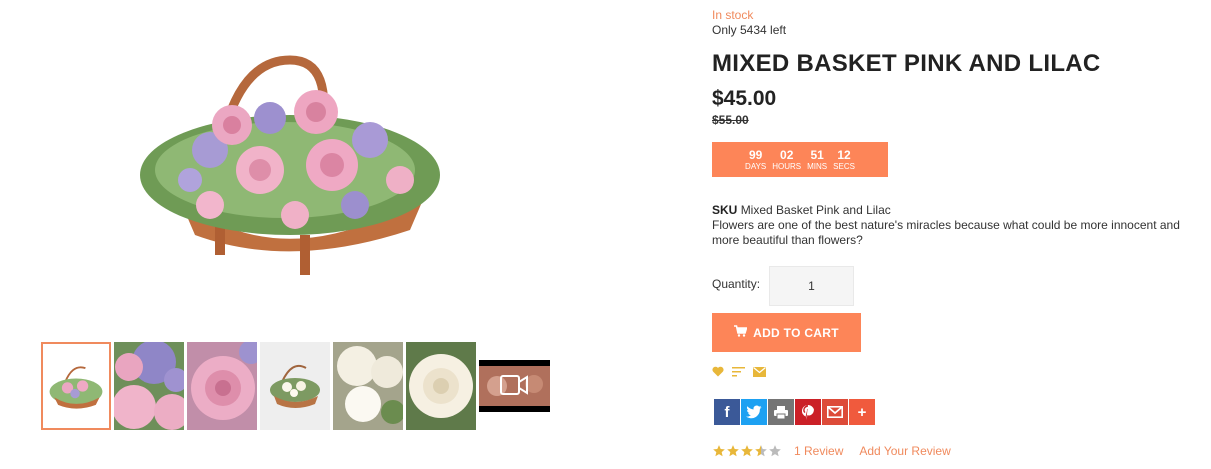 This screenshot has height=469, width=1211. Describe the element at coordinates (736, 284) in the screenshot. I see `quantity-label: Quantity:` at that location.